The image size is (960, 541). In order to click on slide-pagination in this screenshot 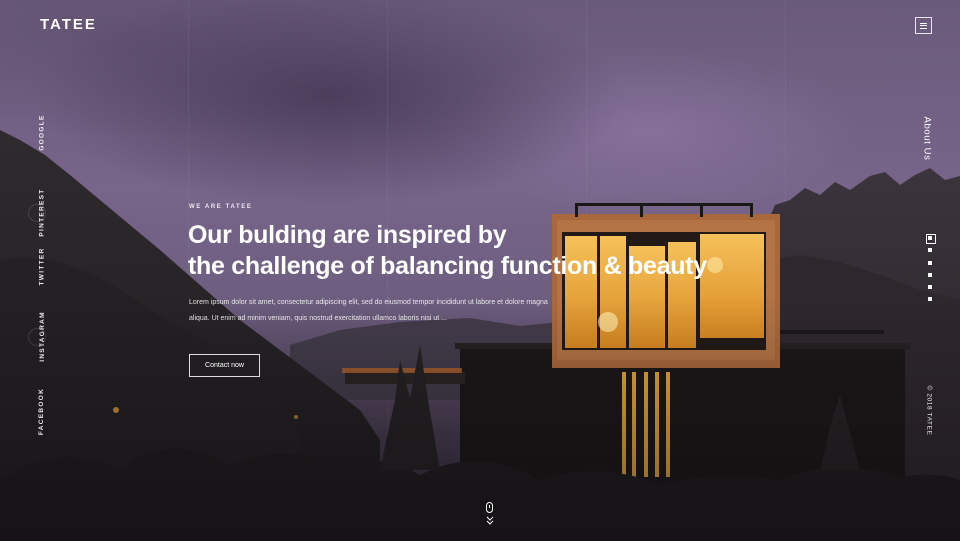, I will do `click(930, 270)`.